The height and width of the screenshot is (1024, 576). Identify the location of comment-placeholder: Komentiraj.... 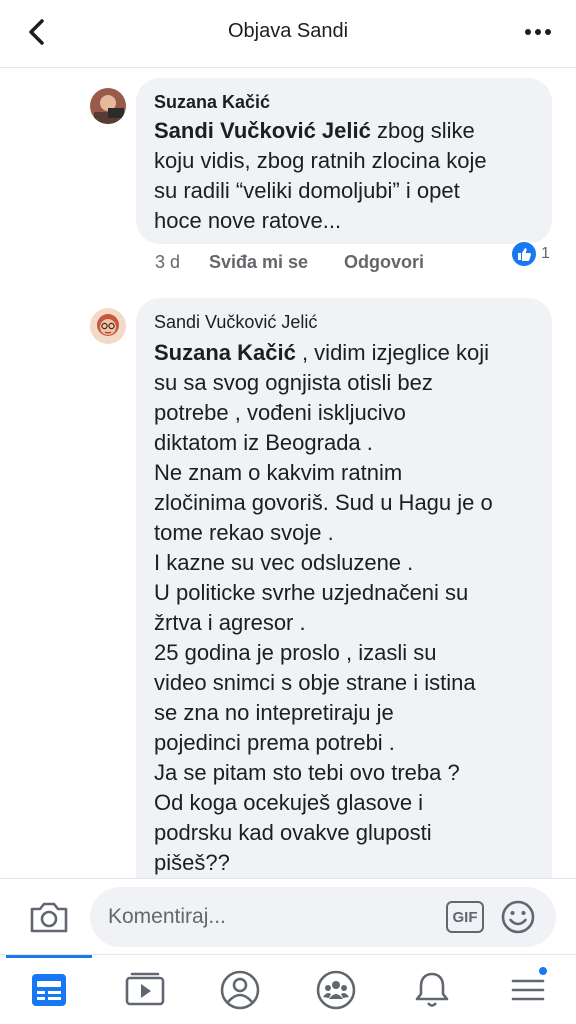
(167, 916).